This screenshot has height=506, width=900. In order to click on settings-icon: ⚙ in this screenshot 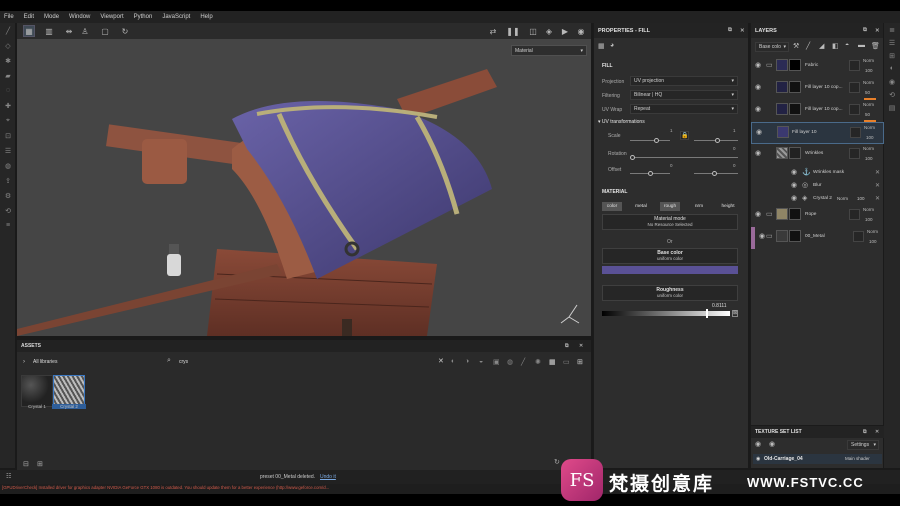, I will do `click(8, 195)`.